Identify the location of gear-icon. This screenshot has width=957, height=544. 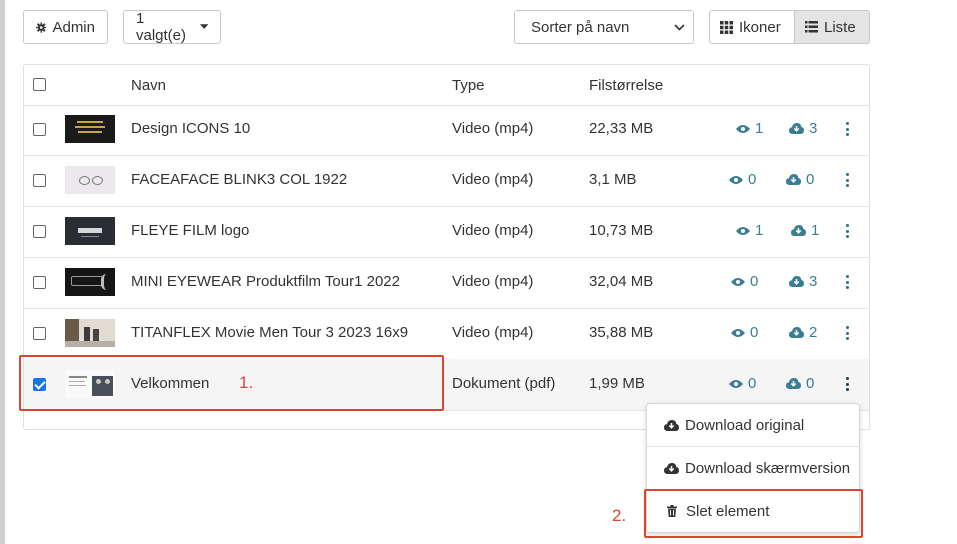
(41, 27).